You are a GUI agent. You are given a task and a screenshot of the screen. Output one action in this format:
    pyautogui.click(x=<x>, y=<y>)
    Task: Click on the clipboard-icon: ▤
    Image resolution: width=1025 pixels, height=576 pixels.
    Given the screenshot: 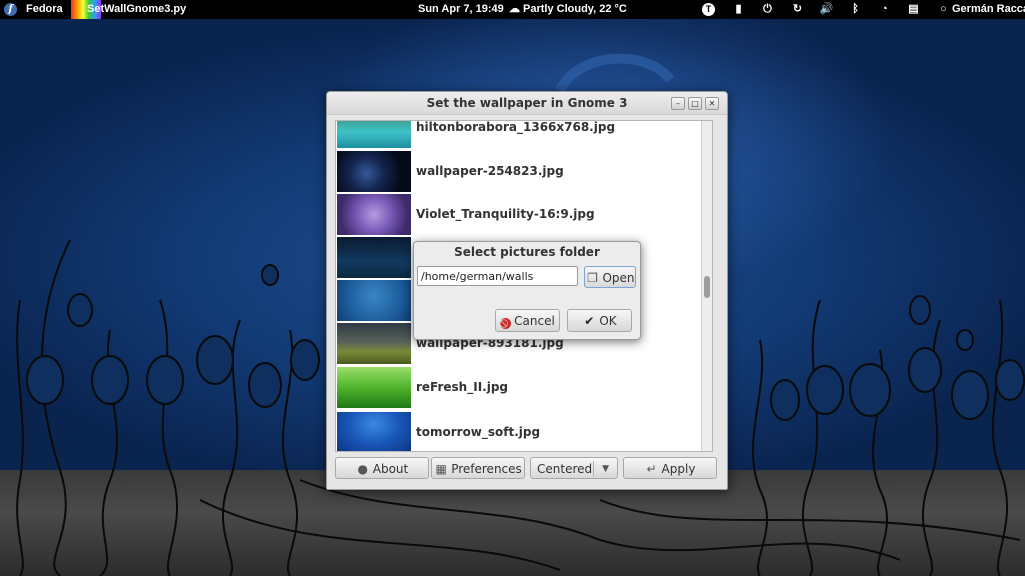 What is the action you would take?
    pyautogui.click(x=913, y=9)
    